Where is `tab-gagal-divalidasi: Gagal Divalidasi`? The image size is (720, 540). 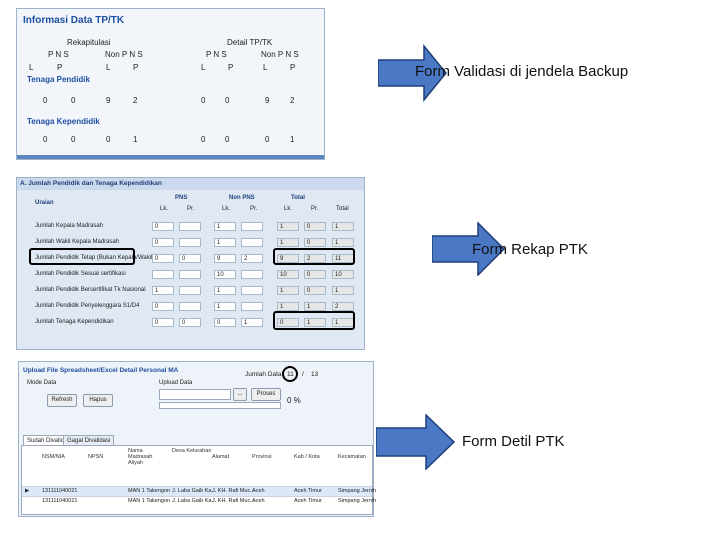
tab-gagal-divalidasi: Gagal Divalidasi is located at coordinates (89, 440).